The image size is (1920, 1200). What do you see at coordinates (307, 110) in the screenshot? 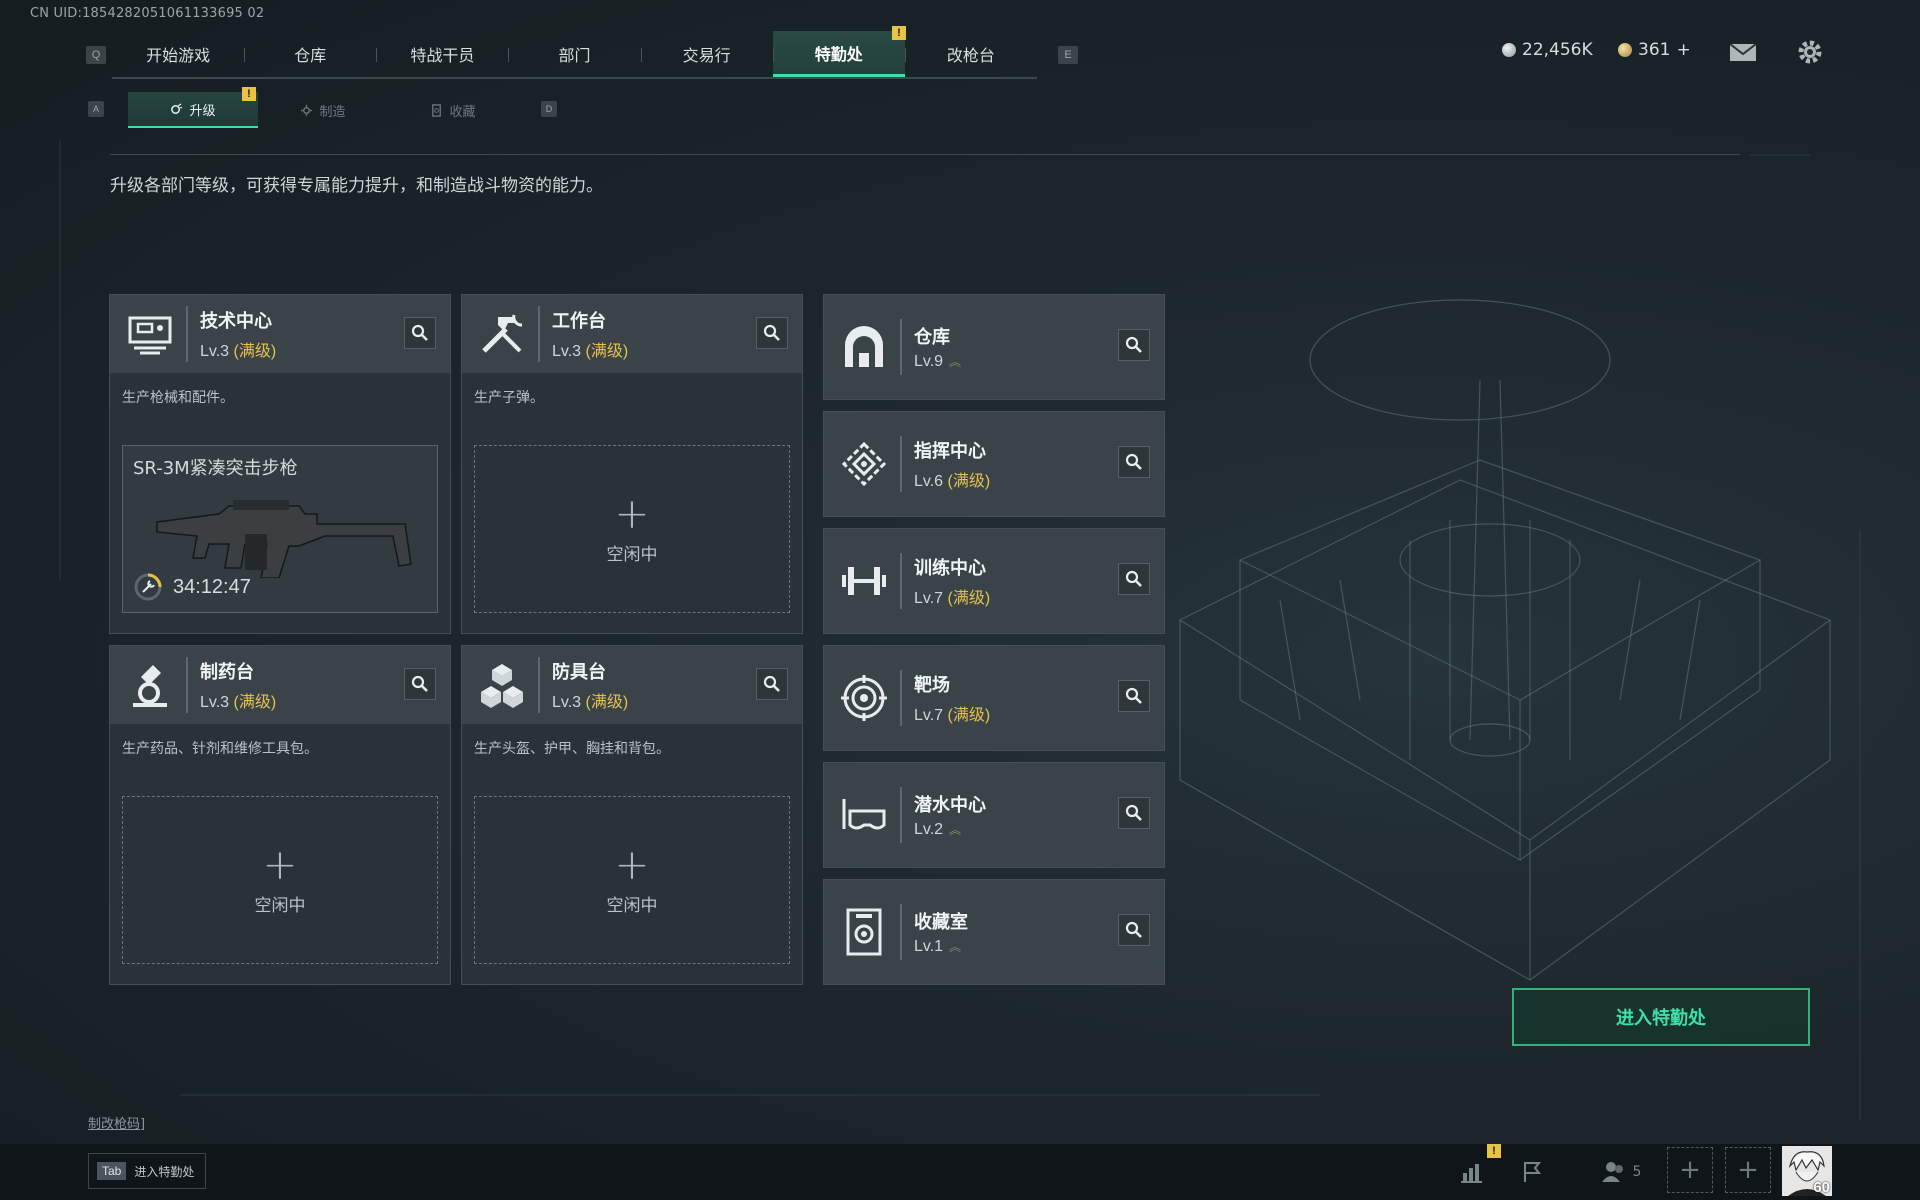
I see `craft-icon` at bounding box center [307, 110].